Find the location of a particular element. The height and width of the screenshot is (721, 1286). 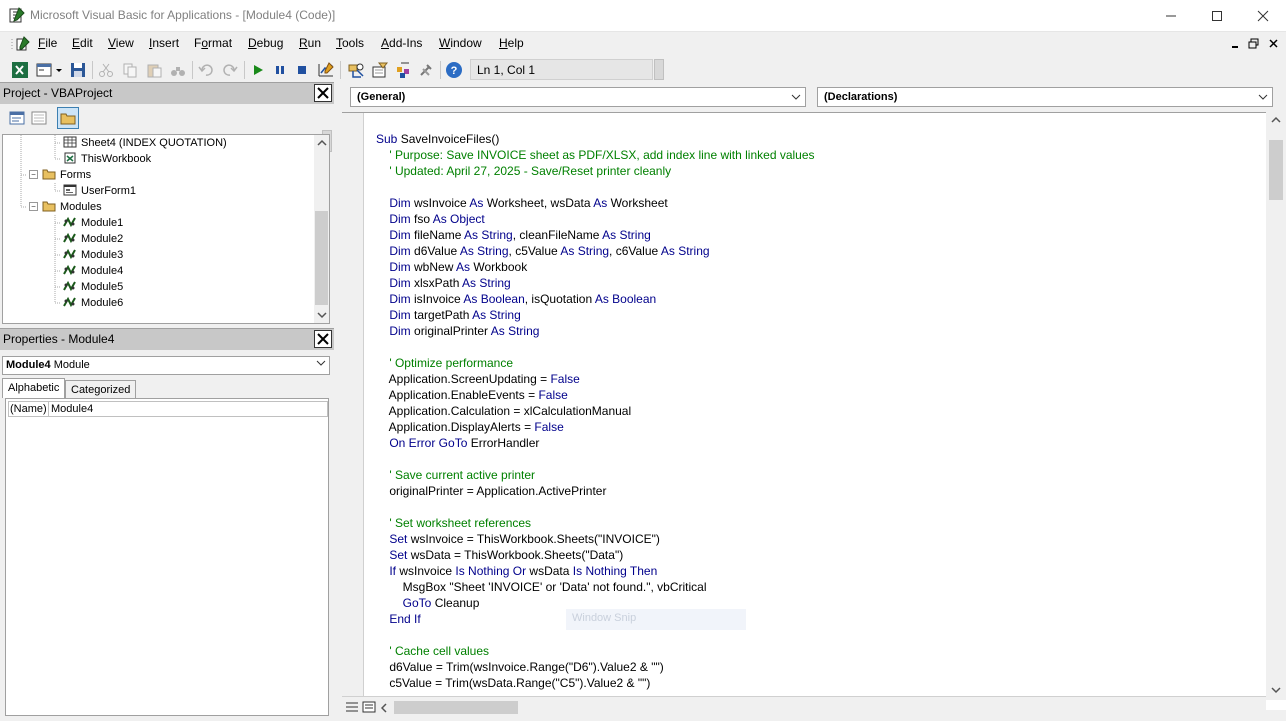

code-horizontal-scrollbar is located at coordinates (804, 707).